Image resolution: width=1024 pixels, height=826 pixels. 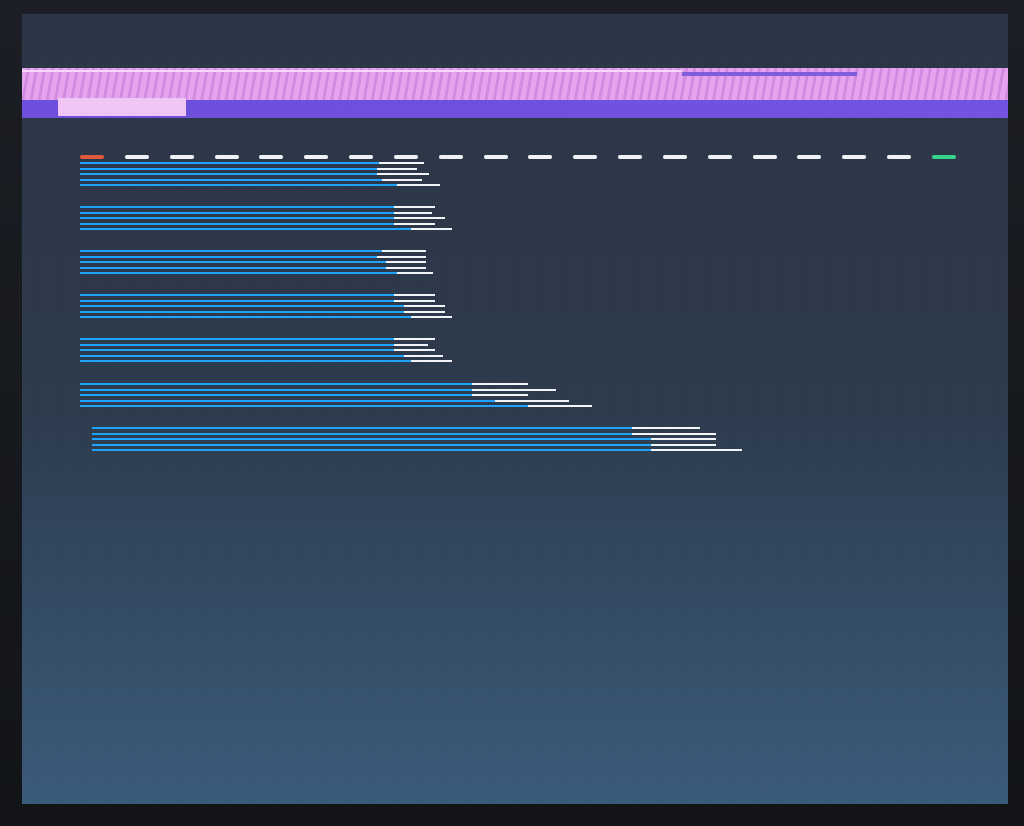 I want to click on progress-end-marker, so click(x=944, y=157).